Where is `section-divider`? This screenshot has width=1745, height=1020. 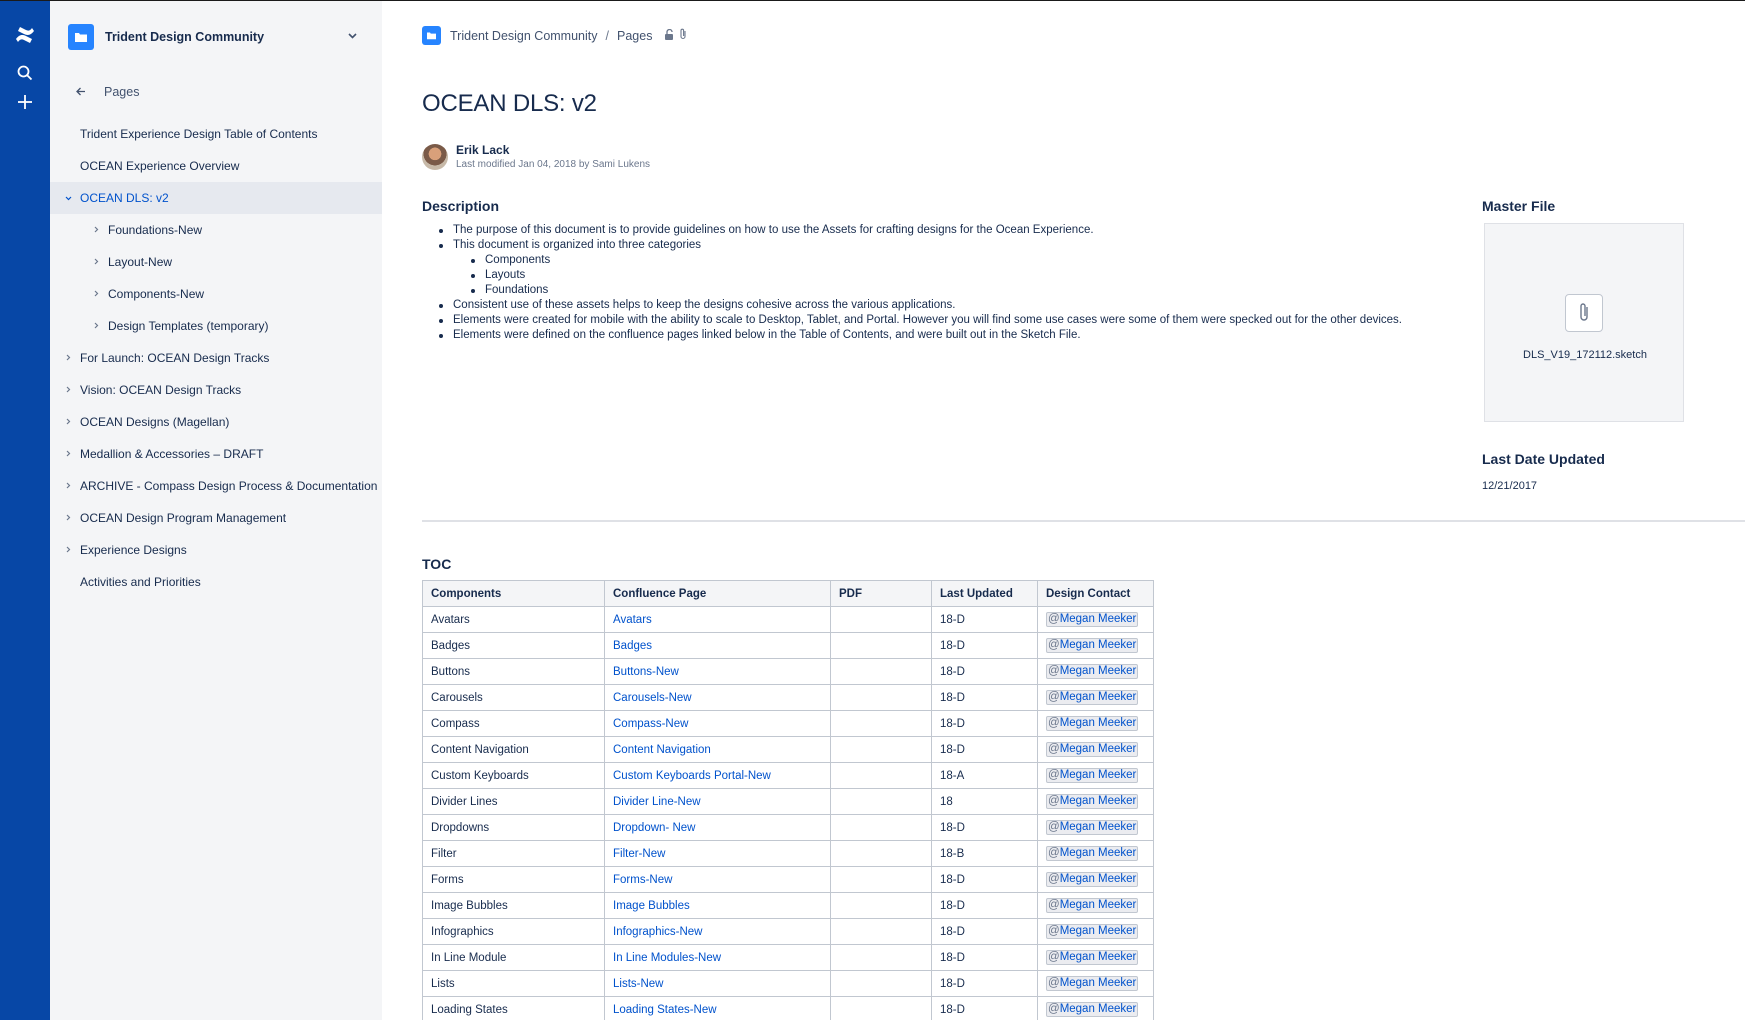
section-divider is located at coordinates (1083, 521).